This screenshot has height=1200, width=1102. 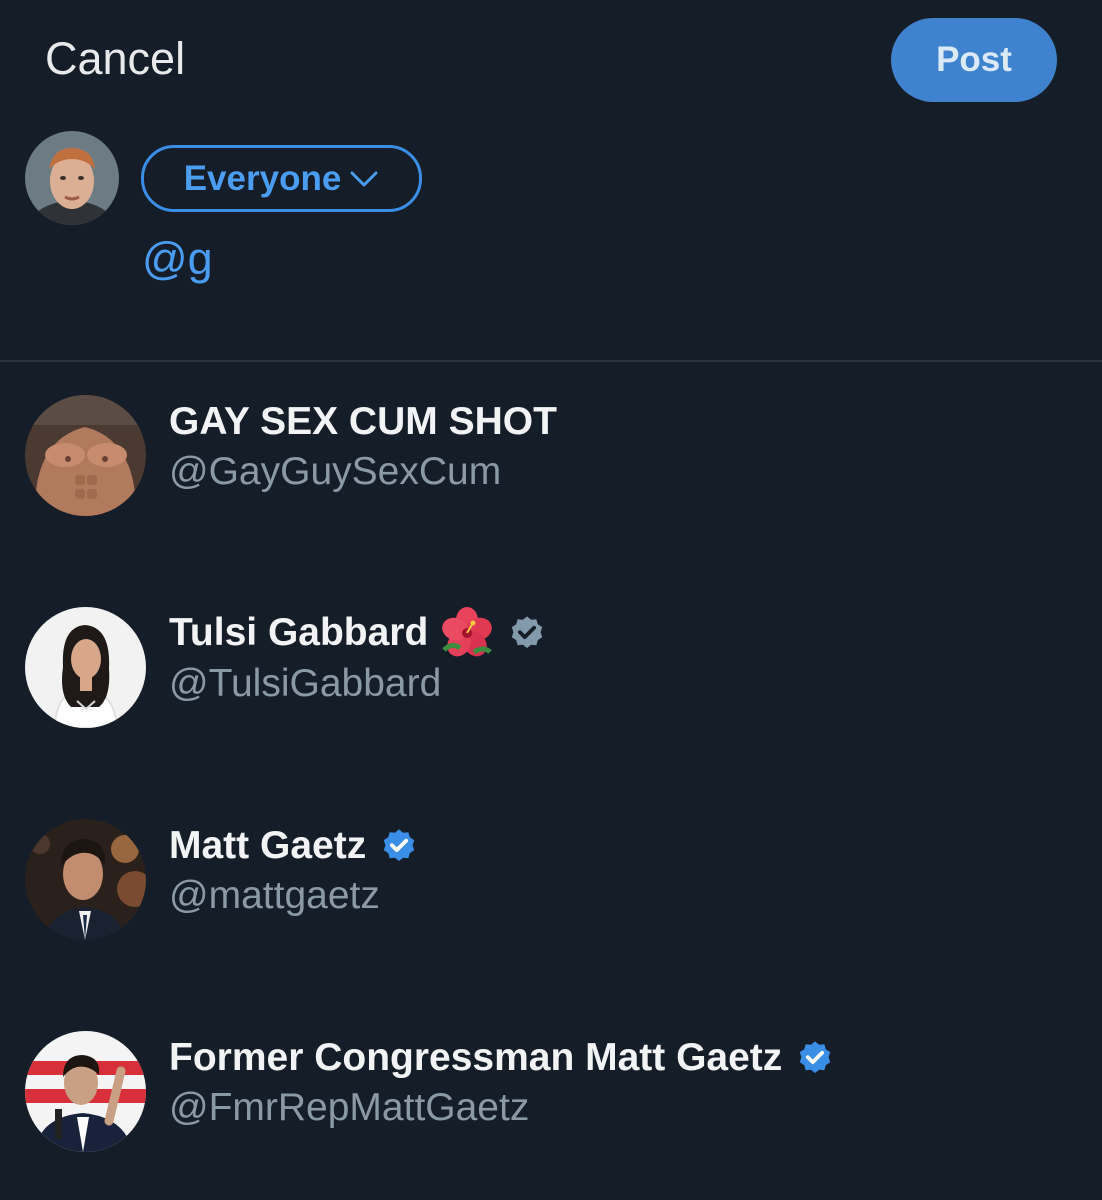 I want to click on mention-suggestion-row: GAY SEX CUM SHOT @GayGuySexCum, so click(x=551, y=455).